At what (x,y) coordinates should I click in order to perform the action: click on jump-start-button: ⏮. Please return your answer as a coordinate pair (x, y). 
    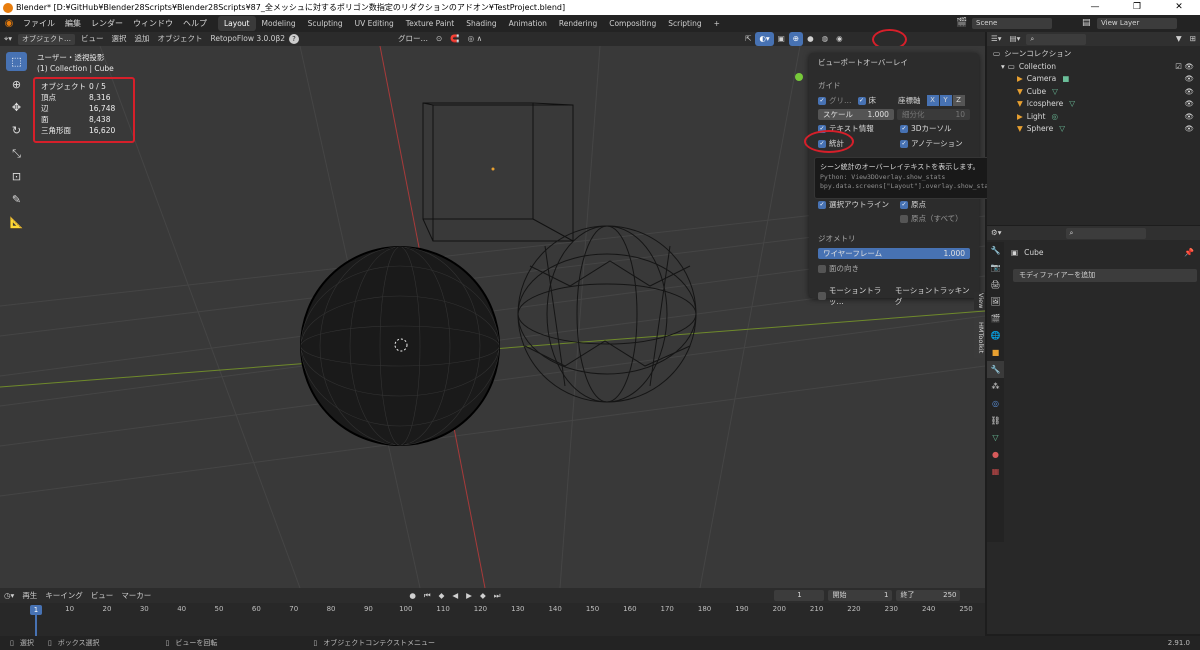
    Looking at the image, I should click on (427, 596).